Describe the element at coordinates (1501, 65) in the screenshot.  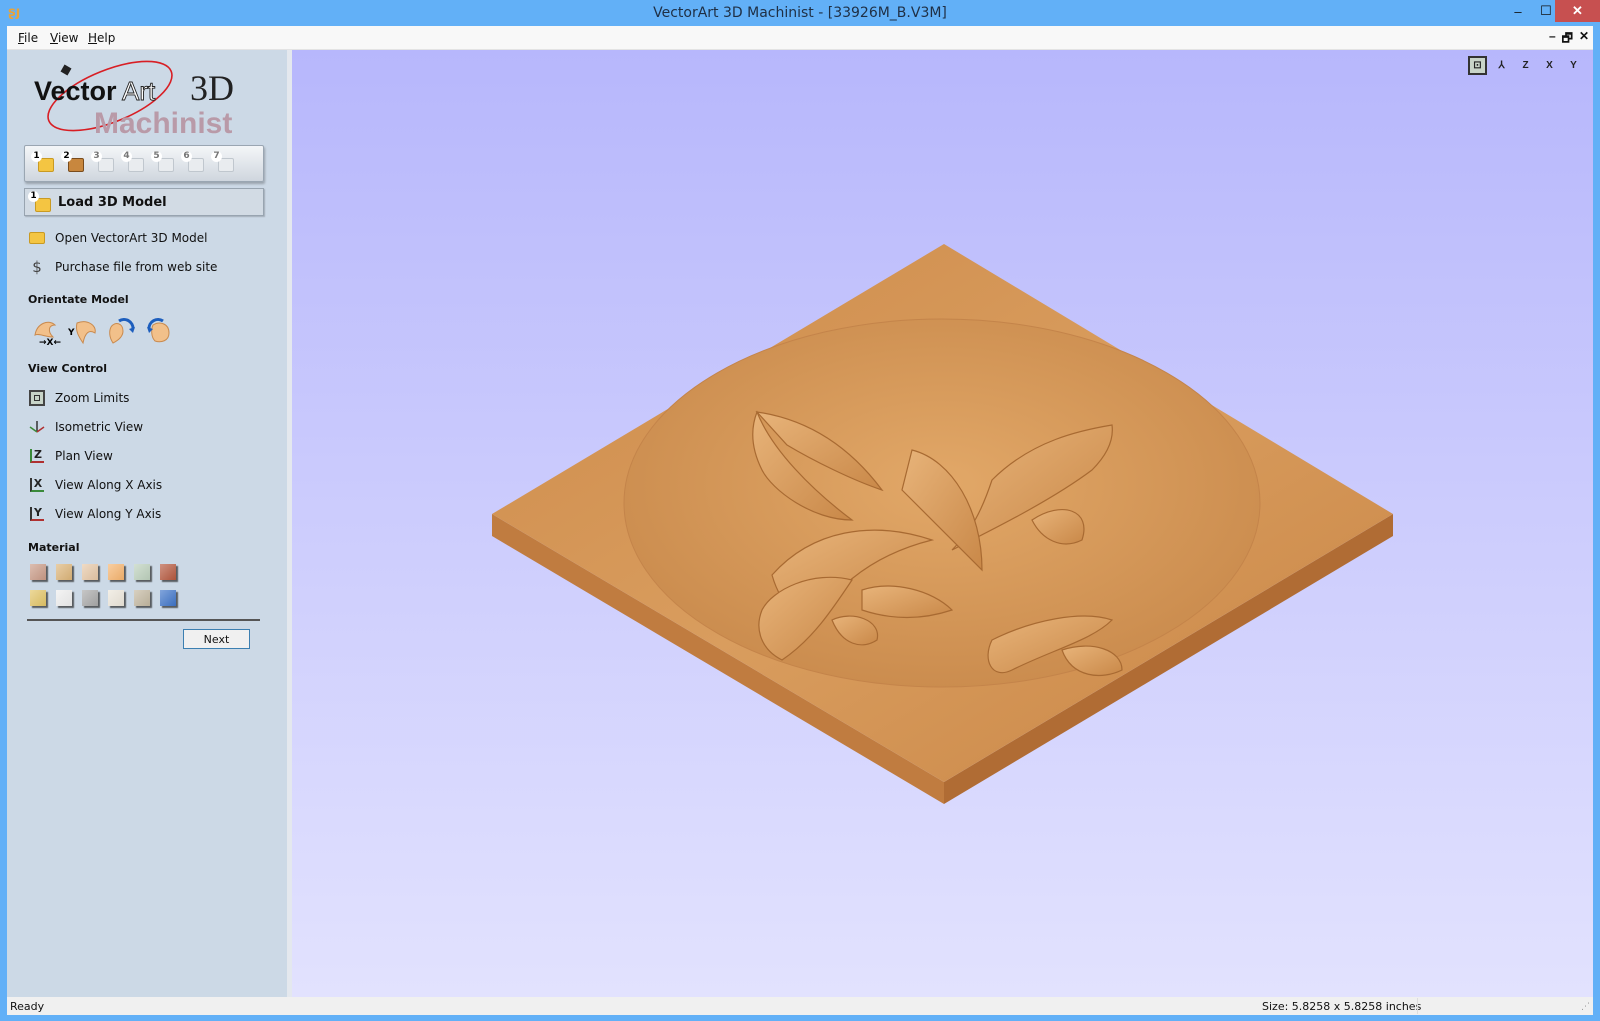
I see `isometric-view-icon: ⅄` at that location.